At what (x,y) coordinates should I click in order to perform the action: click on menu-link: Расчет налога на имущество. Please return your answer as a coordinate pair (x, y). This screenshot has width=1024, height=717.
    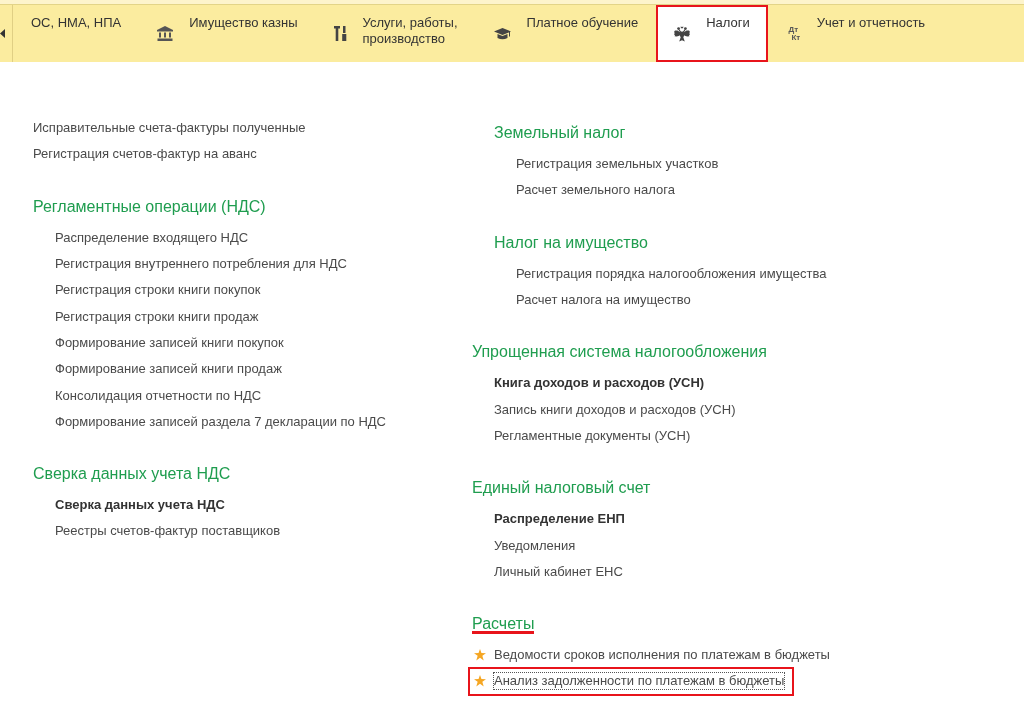
    Looking at the image, I should click on (603, 300).